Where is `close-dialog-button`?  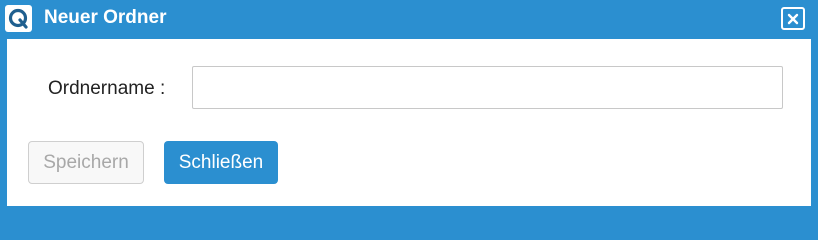 close-dialog-button is located at coordinates (793, 18).